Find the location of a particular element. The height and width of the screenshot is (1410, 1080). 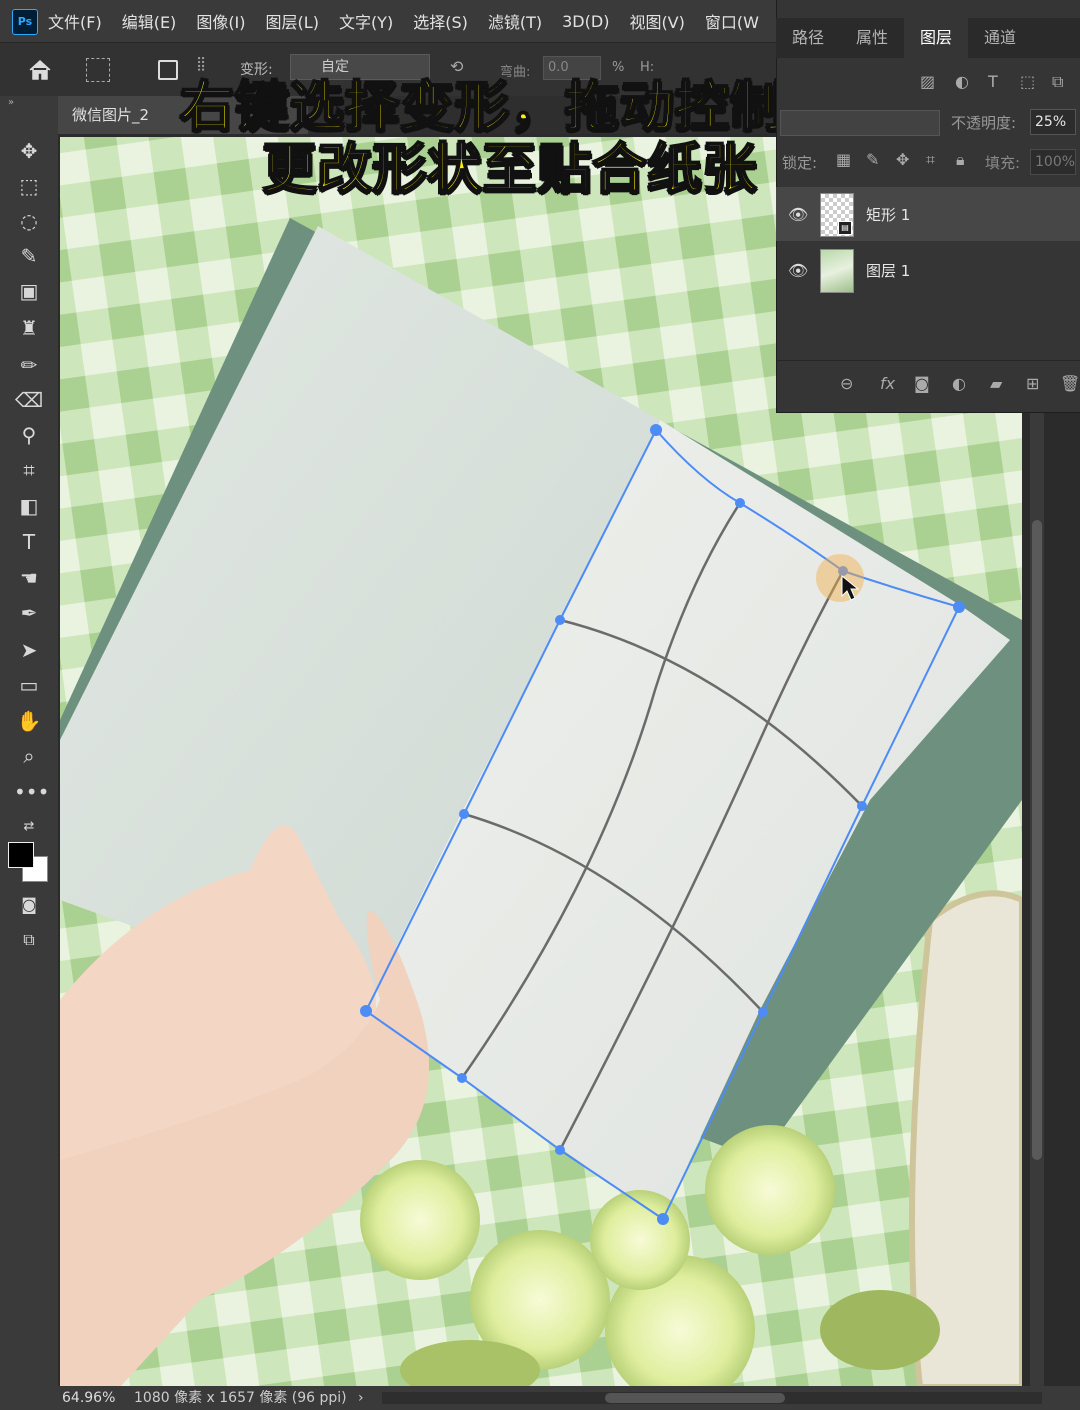

menu-type: 文字(Y) is located at coordinates (366, 21).